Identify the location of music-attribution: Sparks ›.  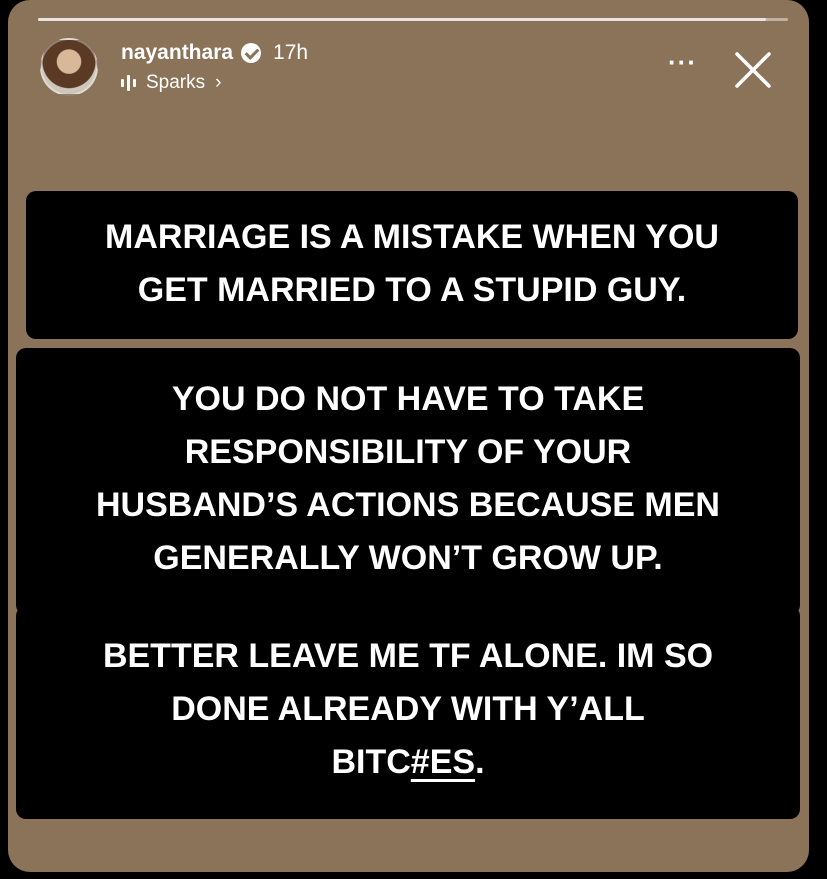
(171, 83).